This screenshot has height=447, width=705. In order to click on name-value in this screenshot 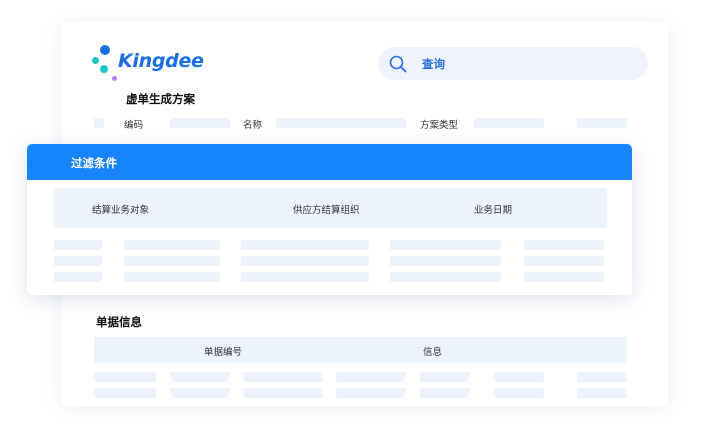, I will do `click(341, 123)`.